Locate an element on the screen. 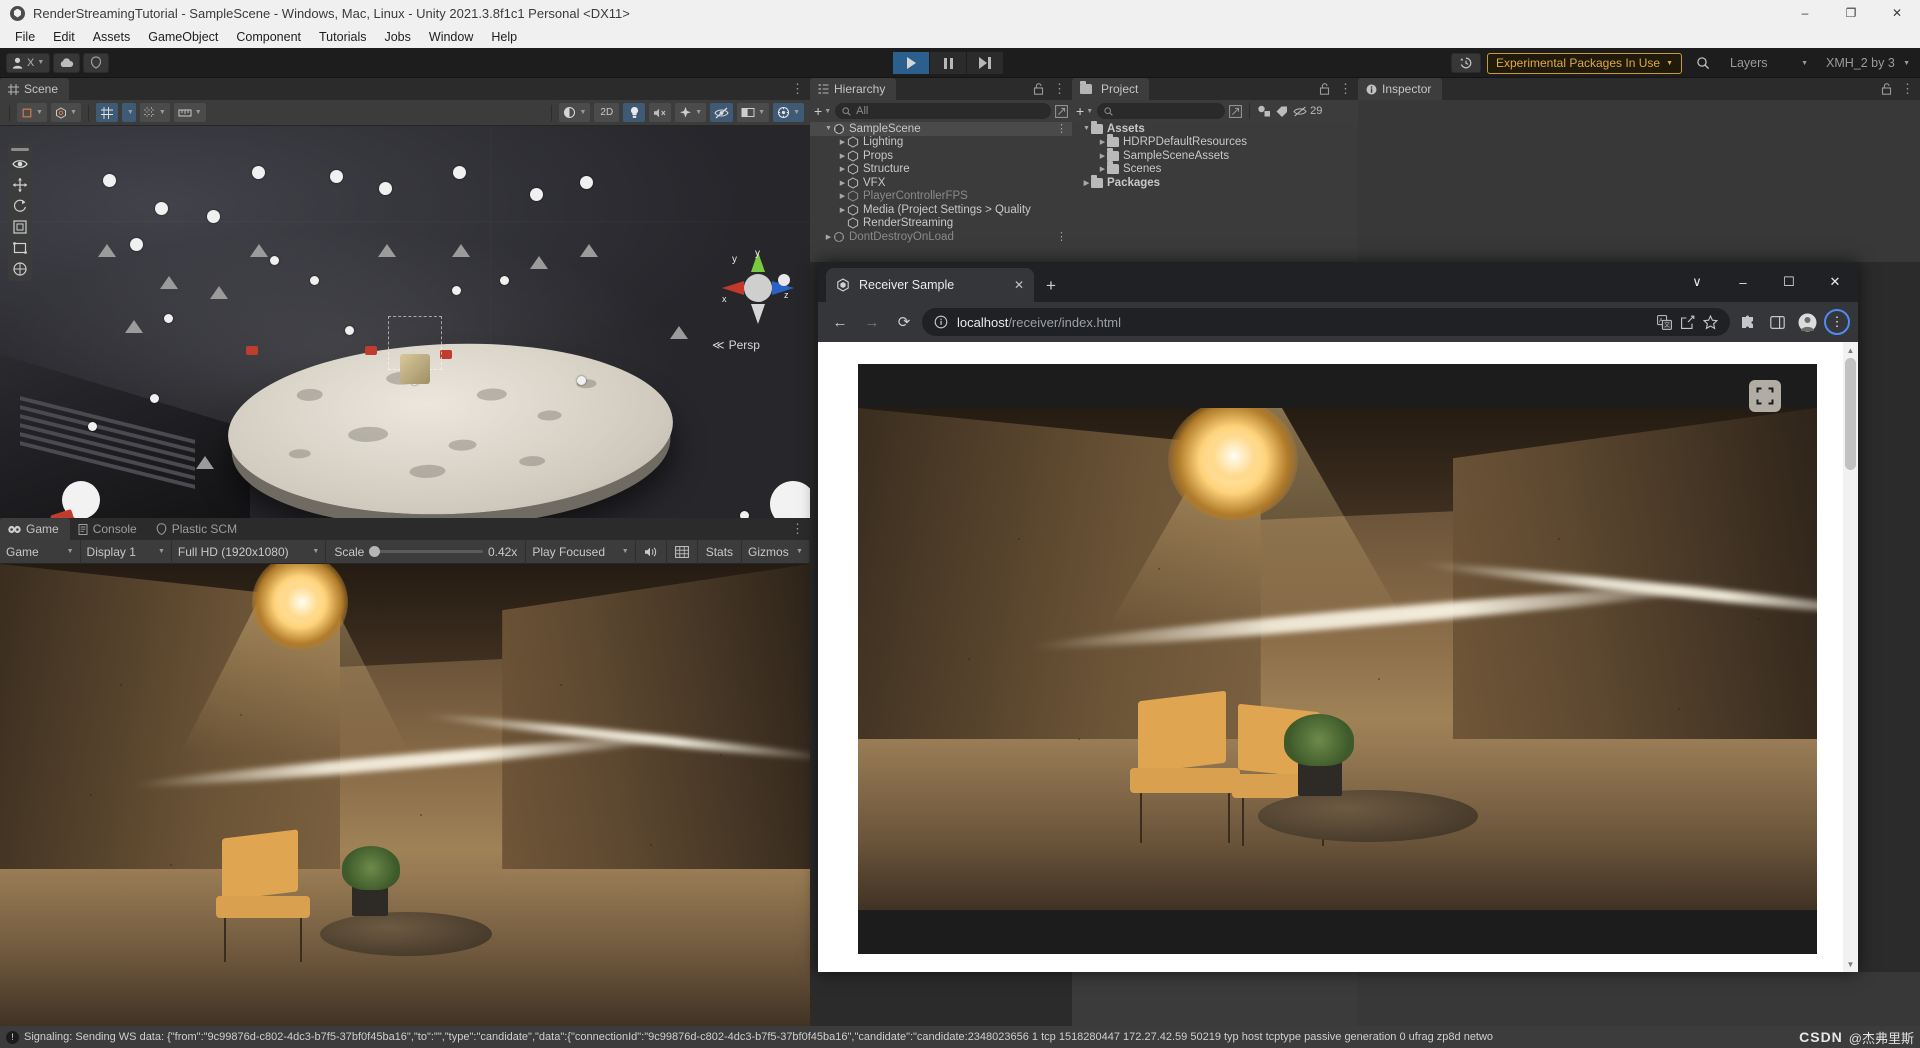  forward-button: → is located at coordinates (872, 322).